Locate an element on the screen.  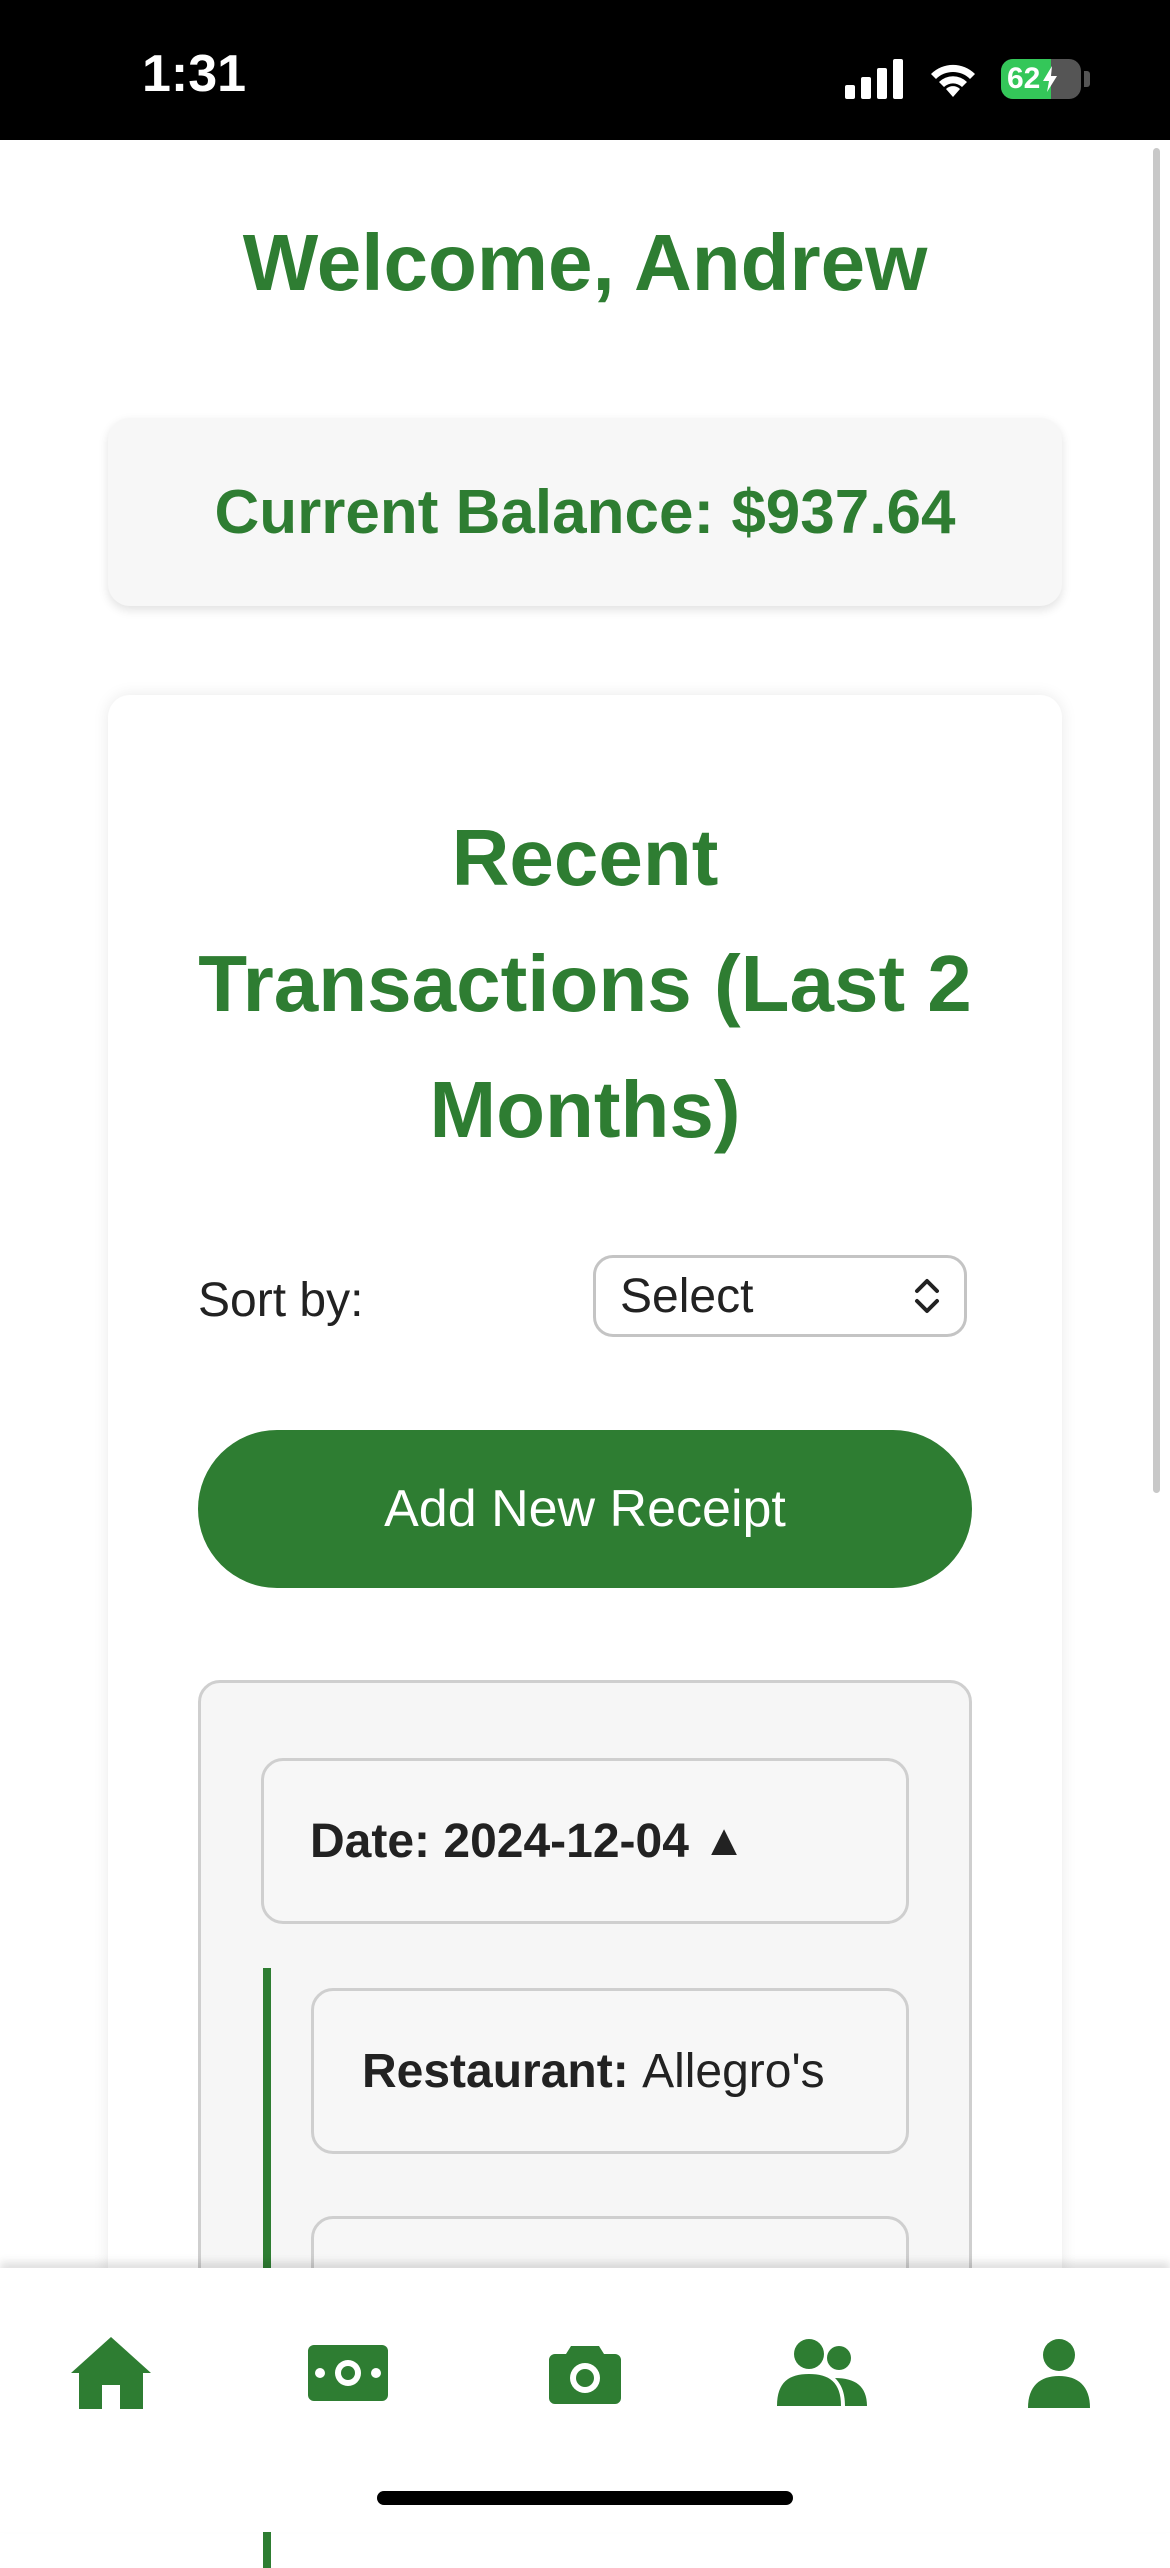
sort-select-value: Select is located at coordinates (687, 1296).